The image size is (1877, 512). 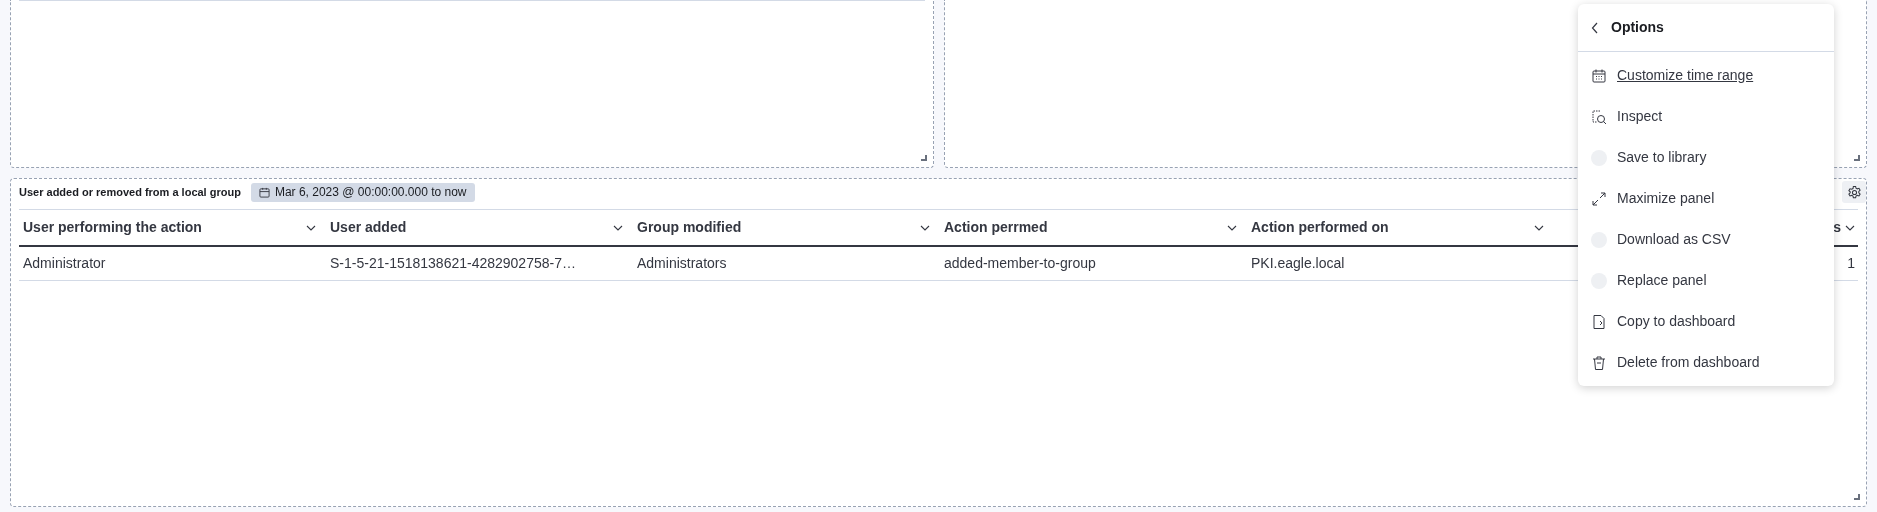 I want to click on column-header: Action performed on, so click(x=1320, y=227).